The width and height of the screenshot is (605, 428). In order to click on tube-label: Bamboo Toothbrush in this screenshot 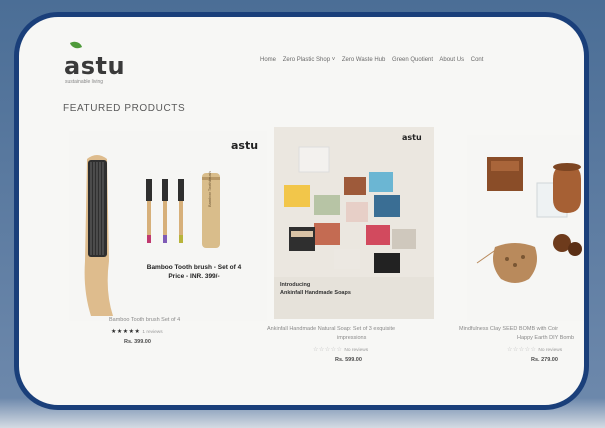, I will do `click(209, 189)`.